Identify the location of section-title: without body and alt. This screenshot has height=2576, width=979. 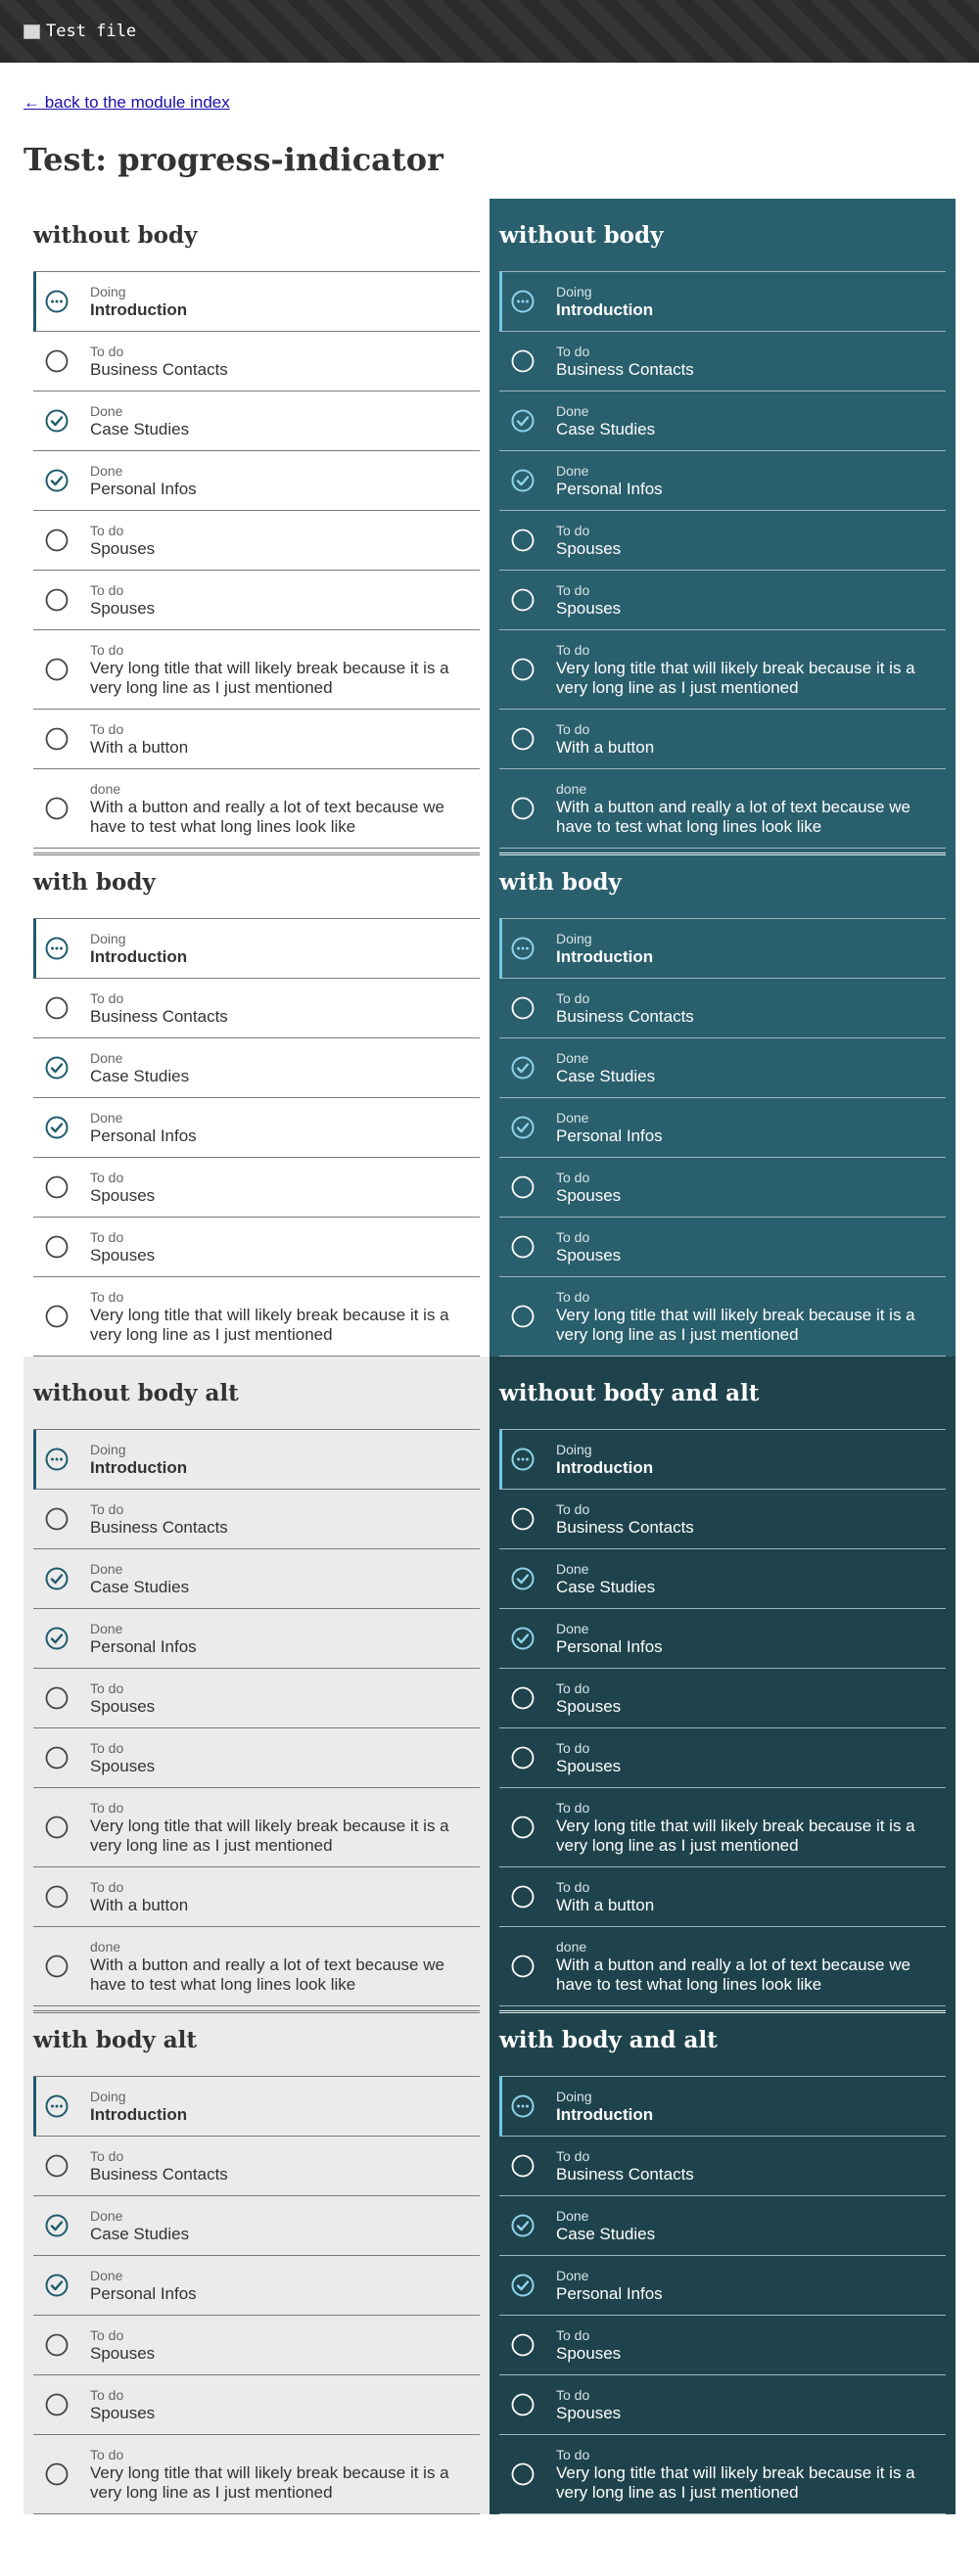
(629, 1393).